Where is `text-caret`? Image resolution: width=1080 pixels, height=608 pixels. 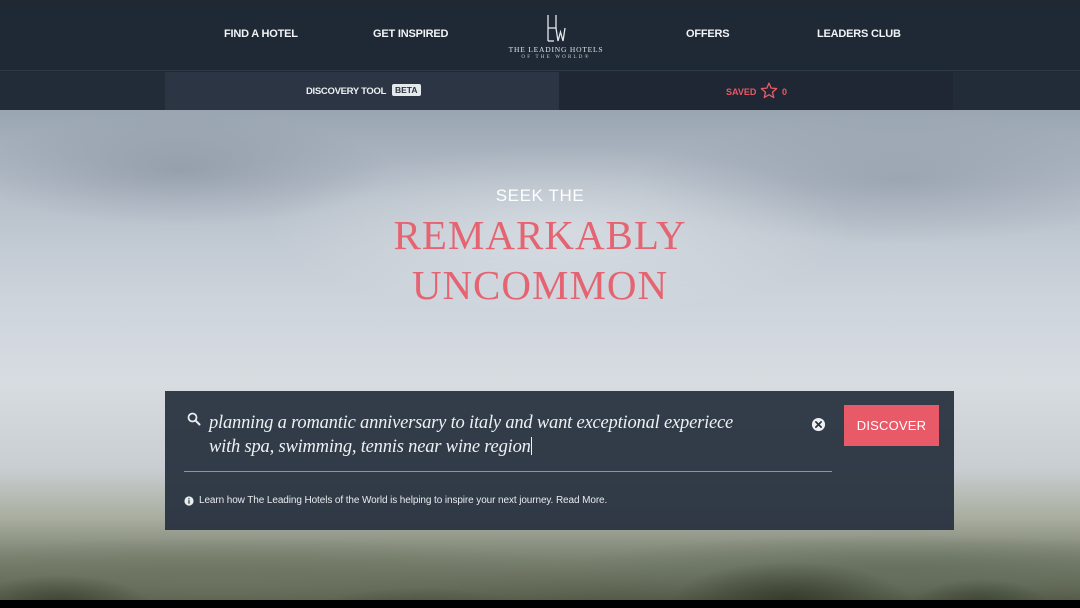
text-caret is located at coordinates (531, 446).